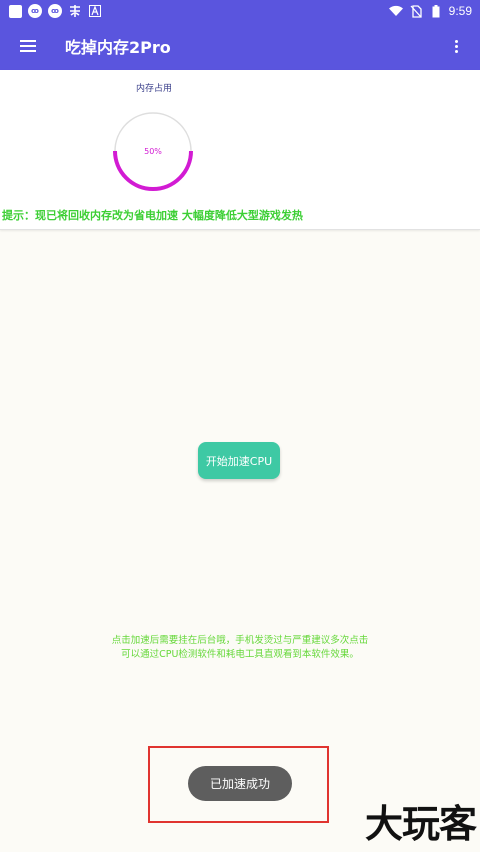 This screenshot has height=852, width=480. Describe the element at coordinates (153, 89) in the screenshot. I see `memory-usage-label: 内存占用` at that location.